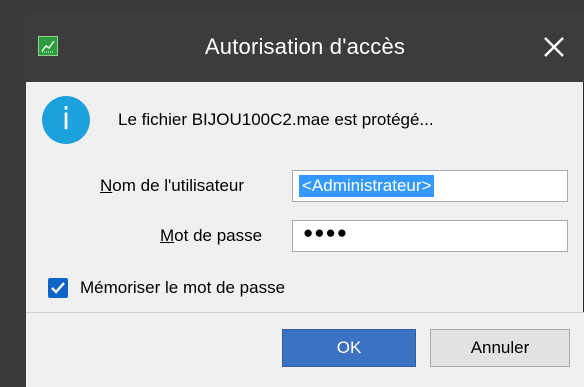 This screenshot has height=387, width=584. What do you see at coordinates (178, 185) in the screenshot?
I see `username-label-text: om de l'utilisateur` at bounding box center [178, 185].